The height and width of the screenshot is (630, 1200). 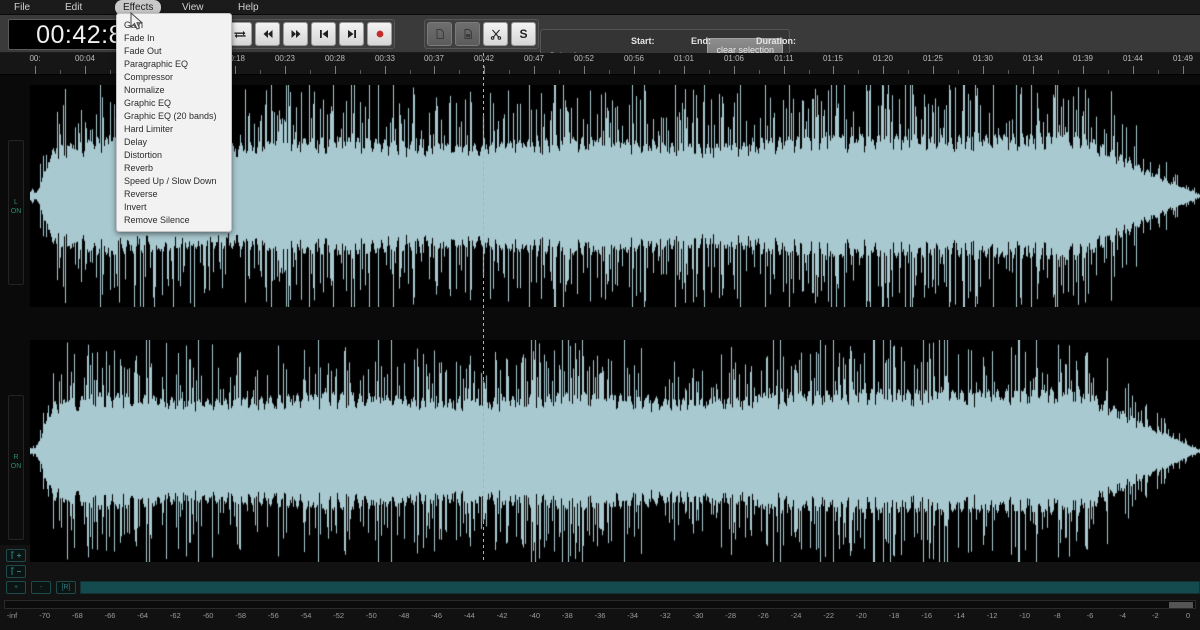 I want to click on effects-menu-item-graphic-eq-20-bands: Graphic EQ (20 bands), so click(x=174, y=116).